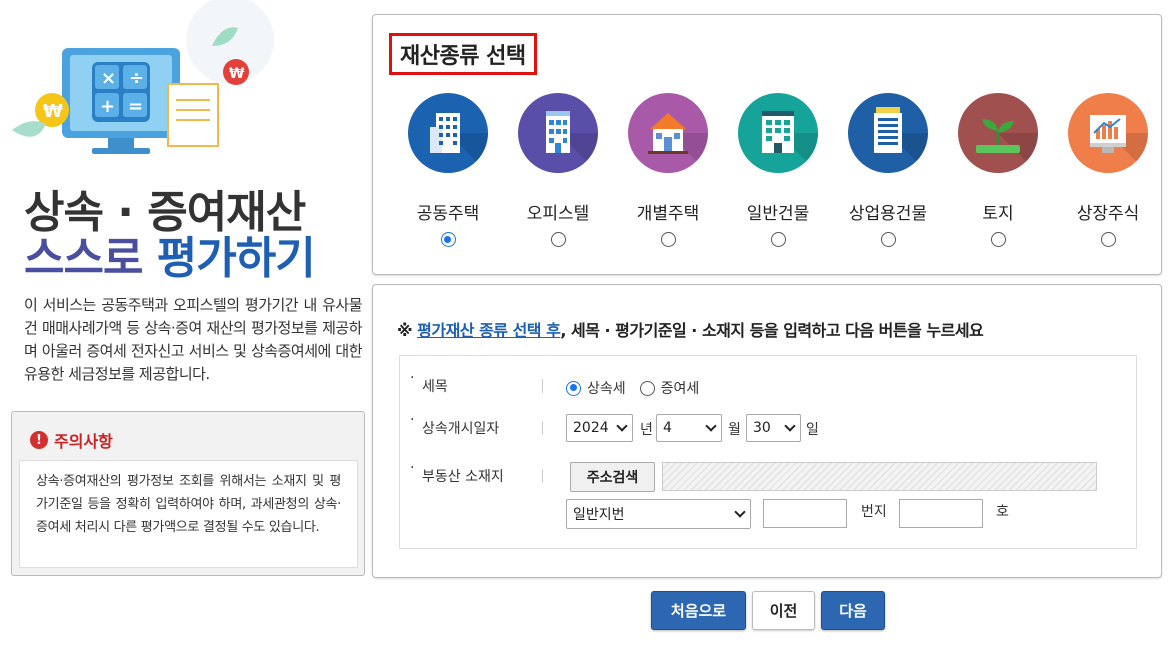 The image size is (1174, 649). I want to click on house-icon, so click(668, 133).